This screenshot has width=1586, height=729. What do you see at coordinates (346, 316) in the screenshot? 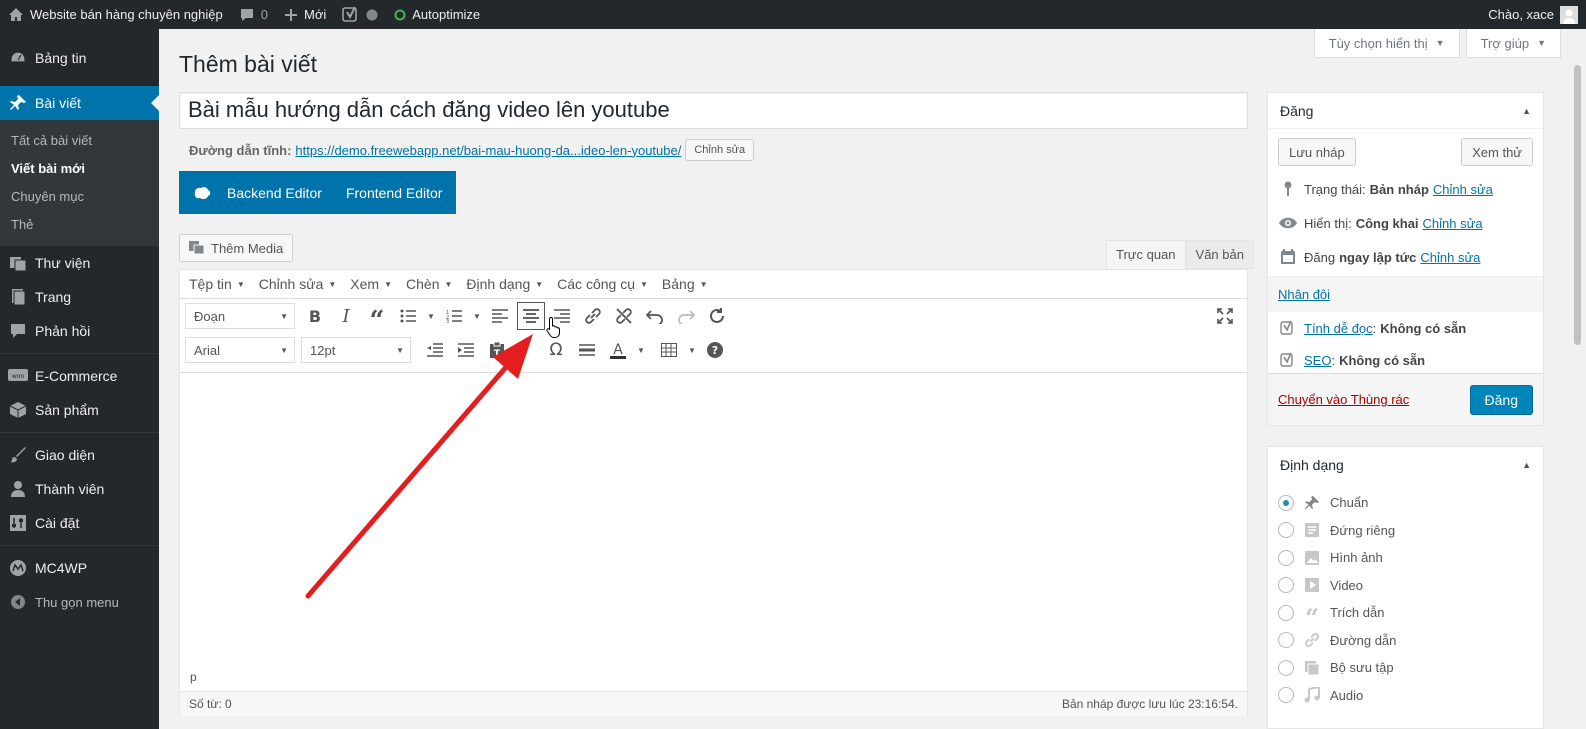
I see `italic-icon: I` at bounding box center [346, 316].